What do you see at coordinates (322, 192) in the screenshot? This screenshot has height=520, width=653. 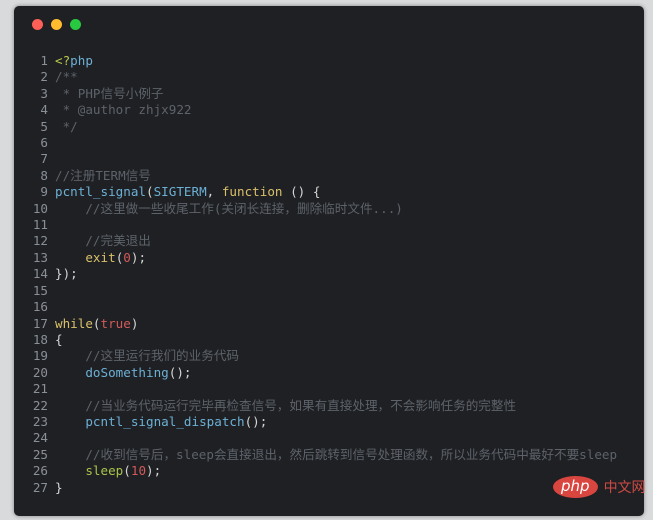 I see `code-line: 9pcntl_signal(SIGTERM, function () {​` at bounding box center [322, 192].